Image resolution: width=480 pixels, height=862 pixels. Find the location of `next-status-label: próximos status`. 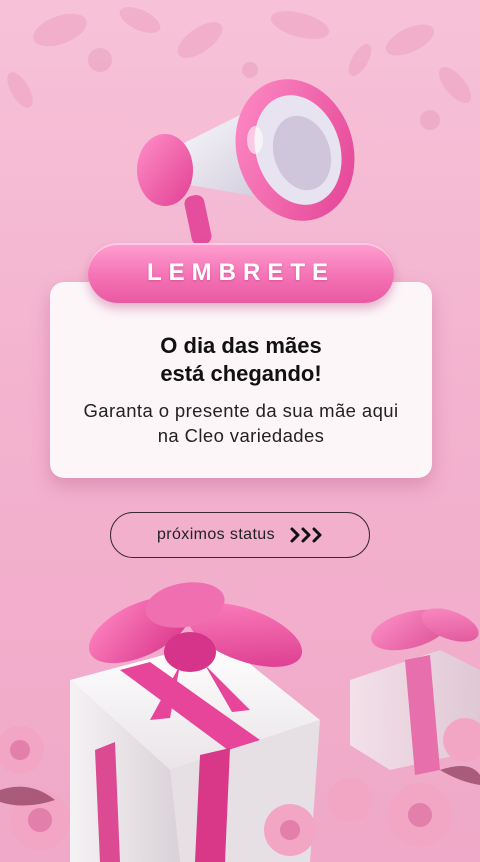

next-status-label: próximos status is located at coordinates (216, 534).